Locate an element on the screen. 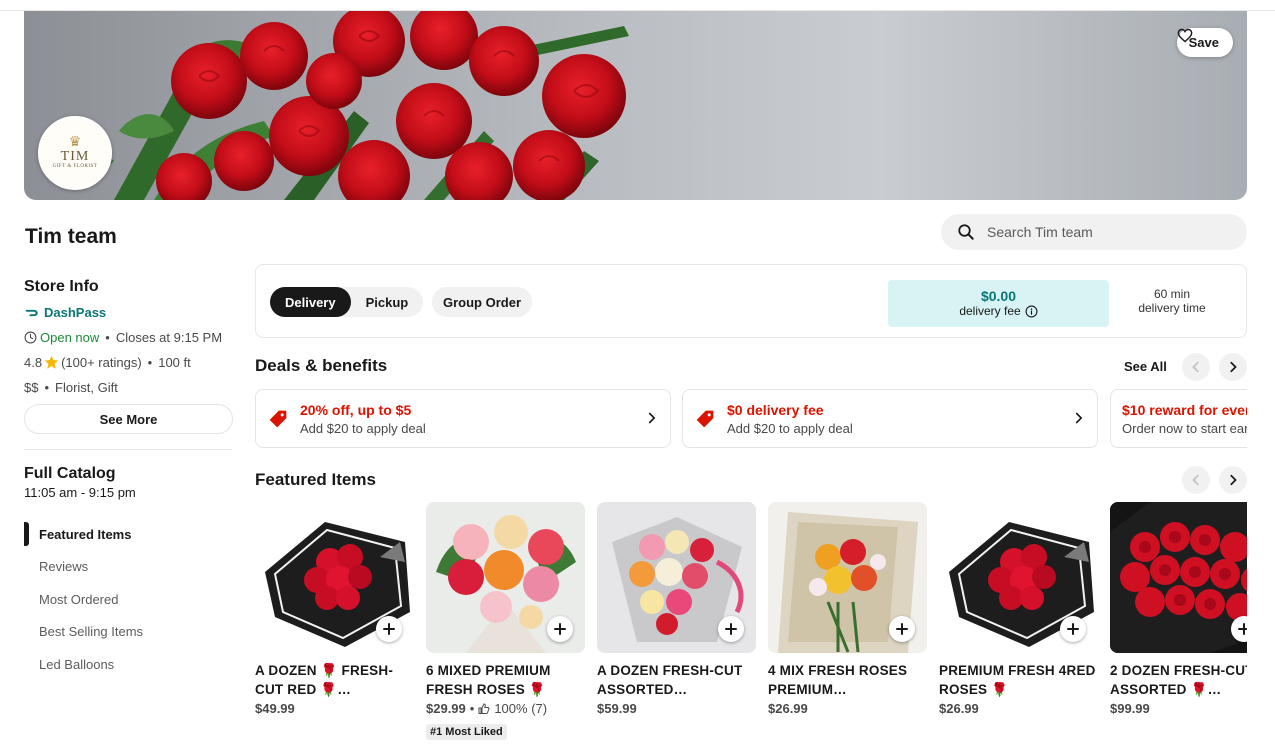 Image resolution: width=1275 pixels, height=754 pixels. delivery-time: 60 min delivery time is located at coordinates (1172, 301).